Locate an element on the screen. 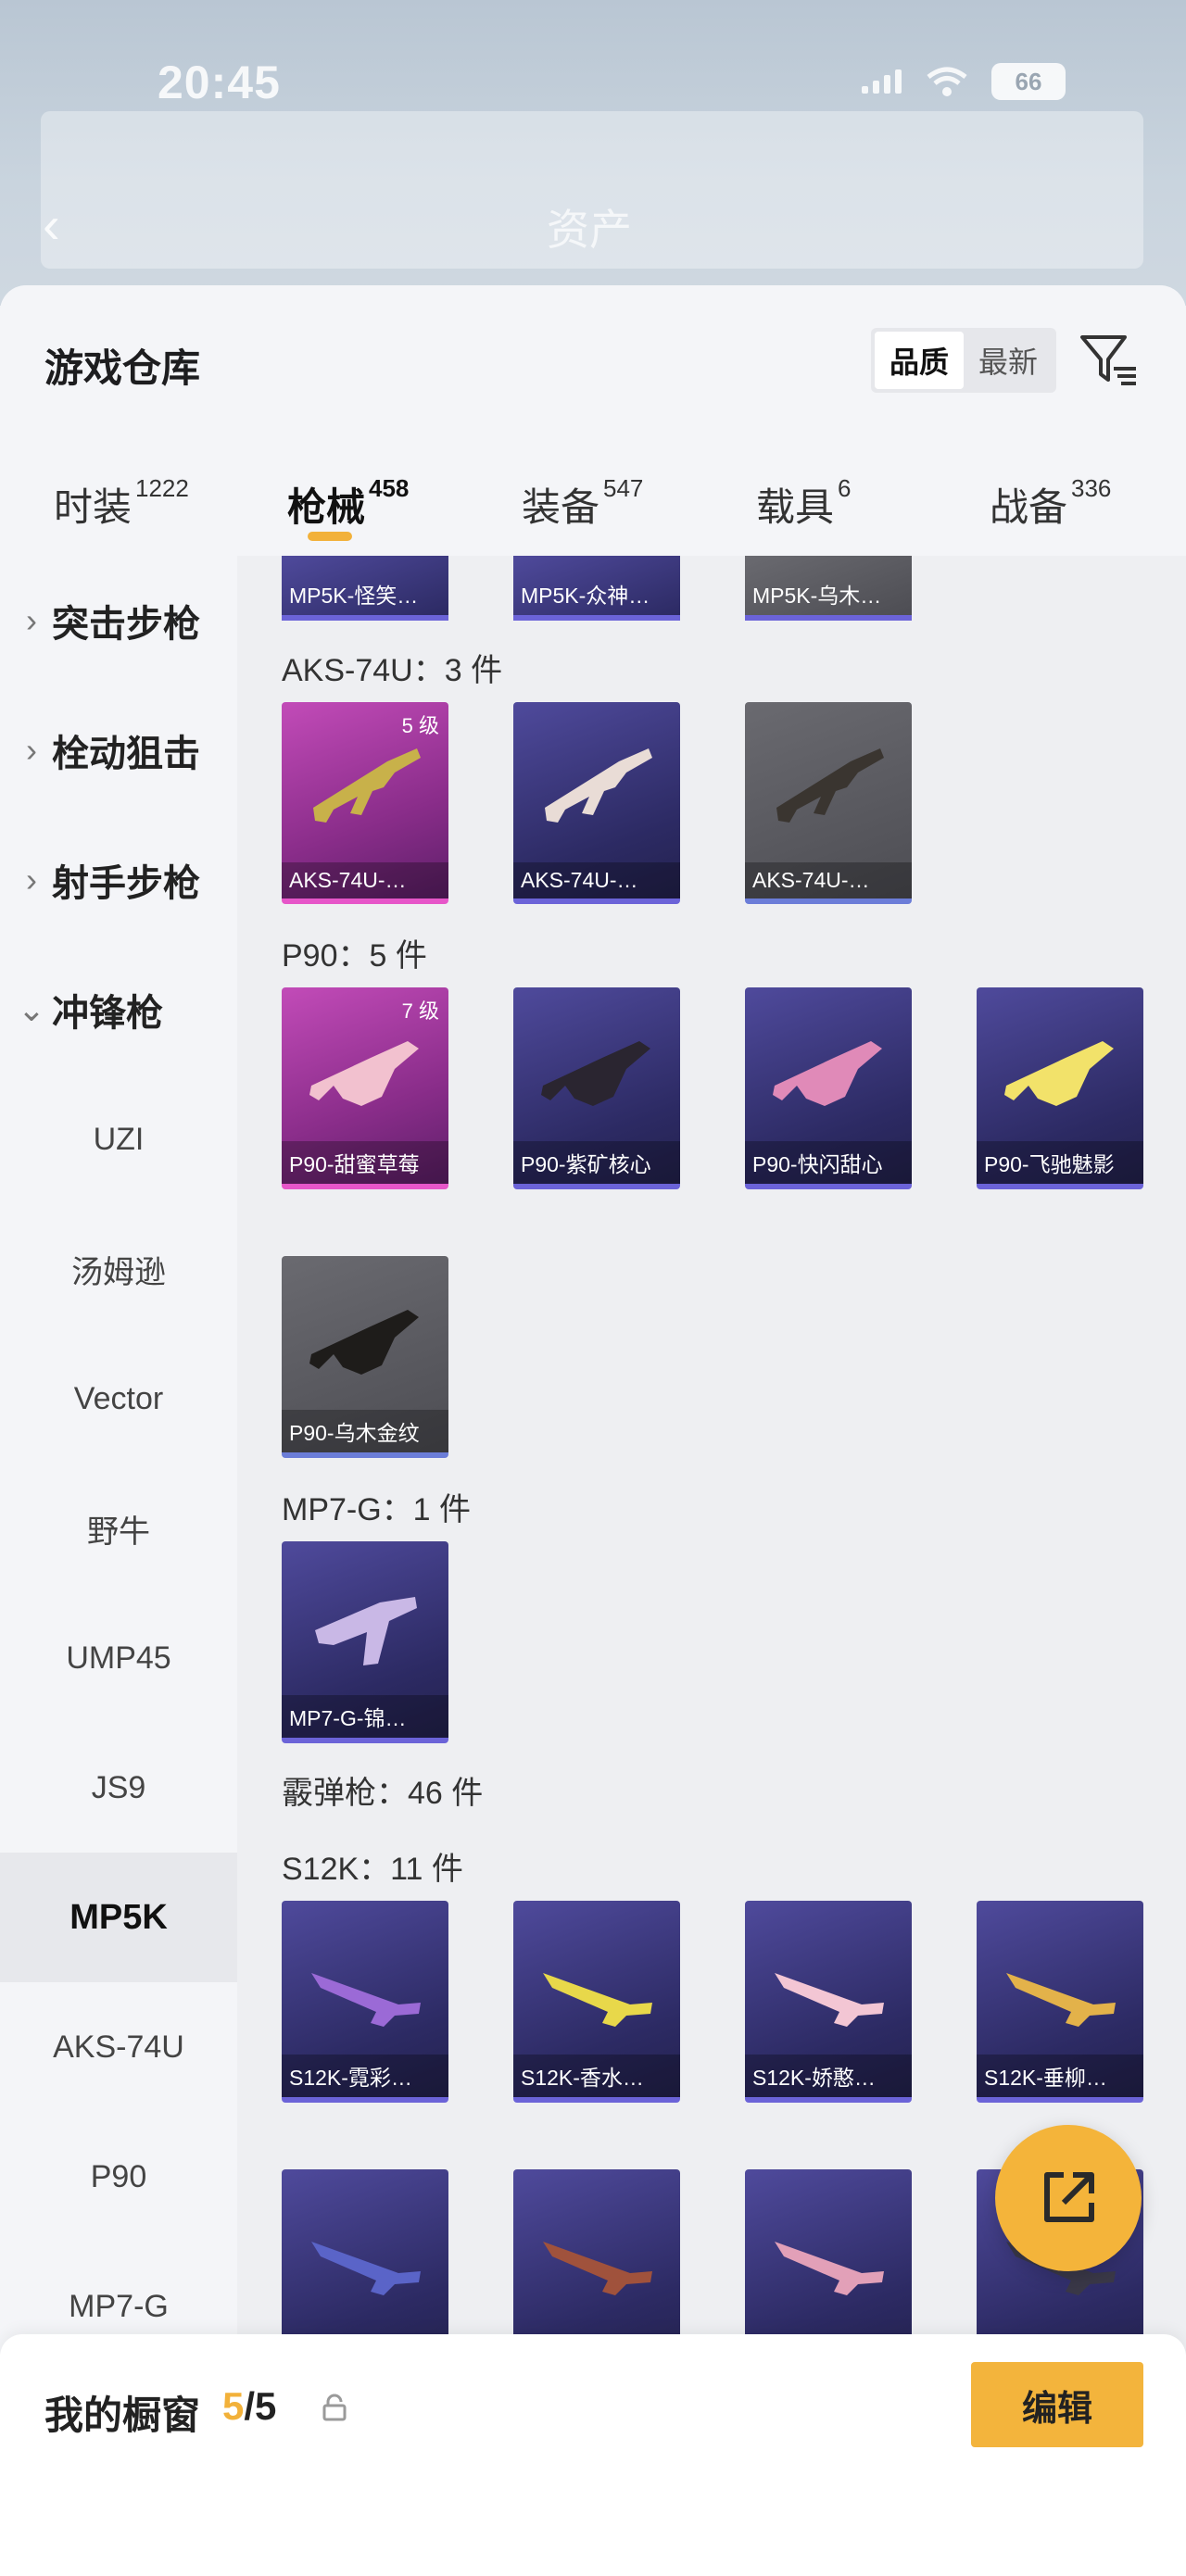  status-icons: 66 is located at coordinates (964, 81).